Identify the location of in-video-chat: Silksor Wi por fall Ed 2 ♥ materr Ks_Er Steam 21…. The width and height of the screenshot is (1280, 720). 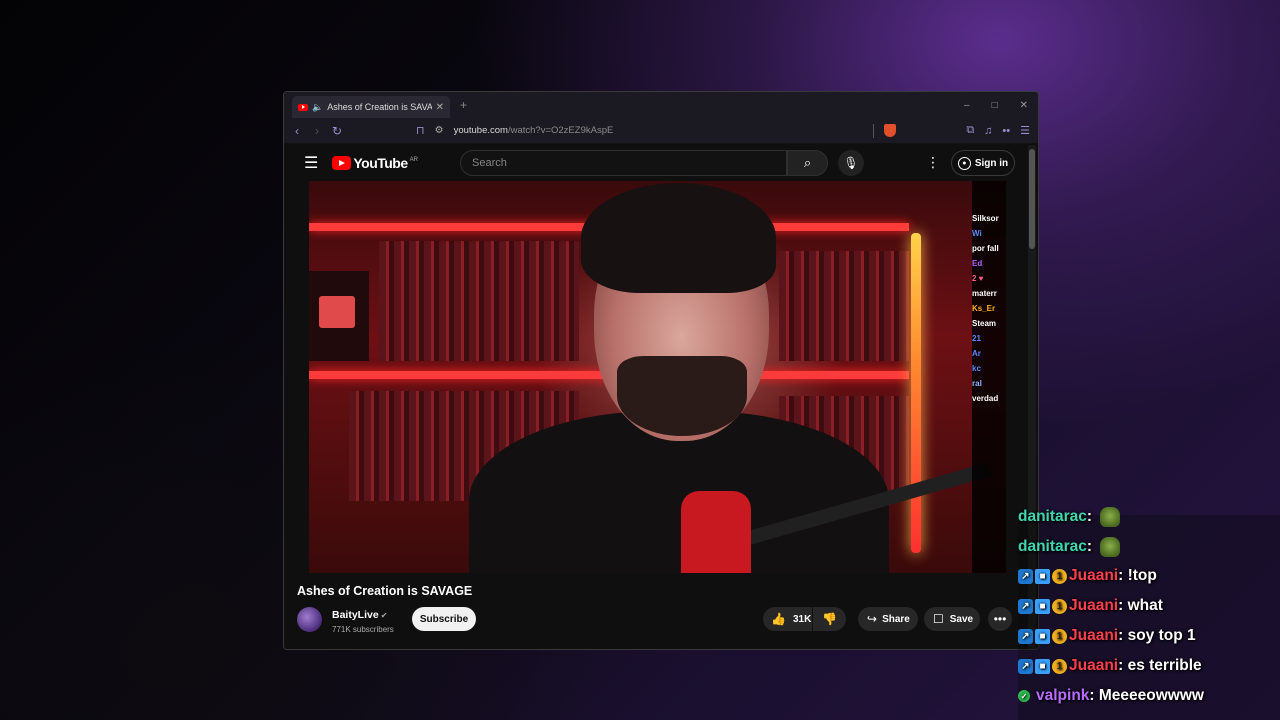
(989, 377).